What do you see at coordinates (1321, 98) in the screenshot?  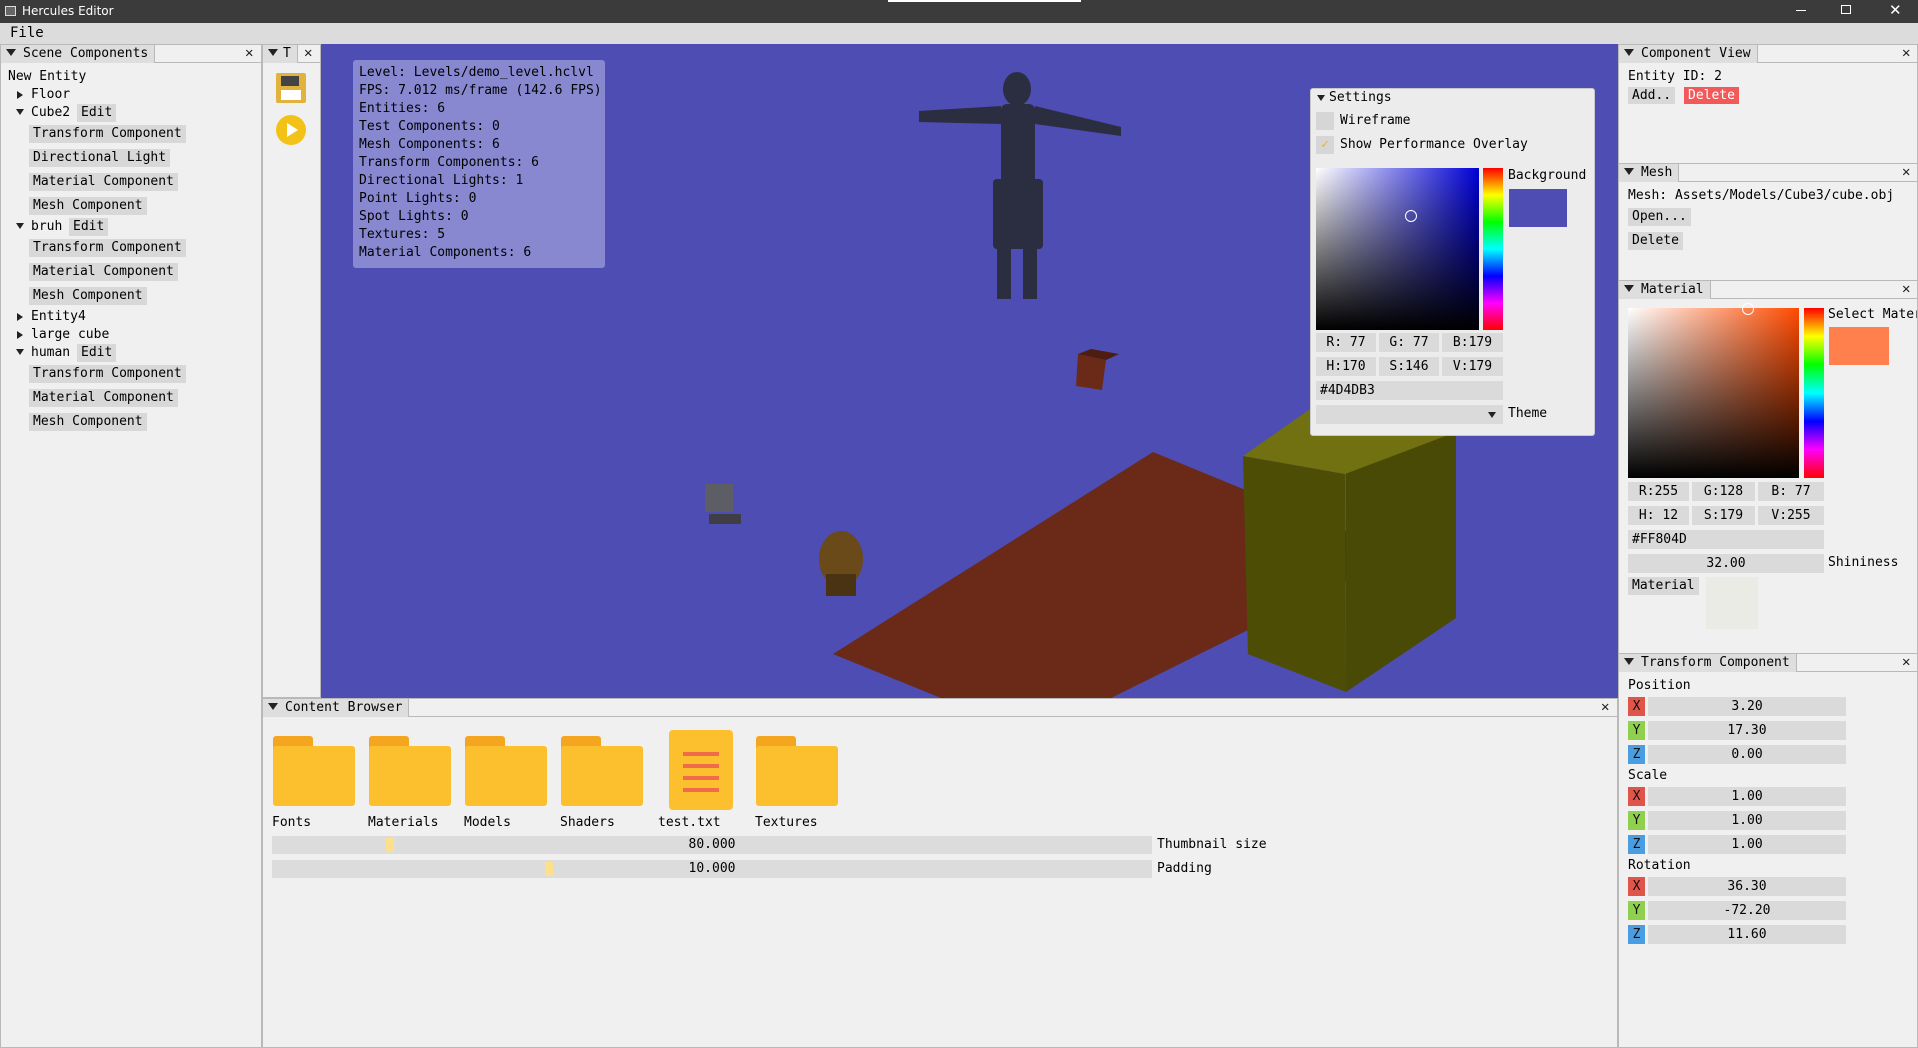 I see `collapse-settings-icon` at bounding box center [1321, 98].